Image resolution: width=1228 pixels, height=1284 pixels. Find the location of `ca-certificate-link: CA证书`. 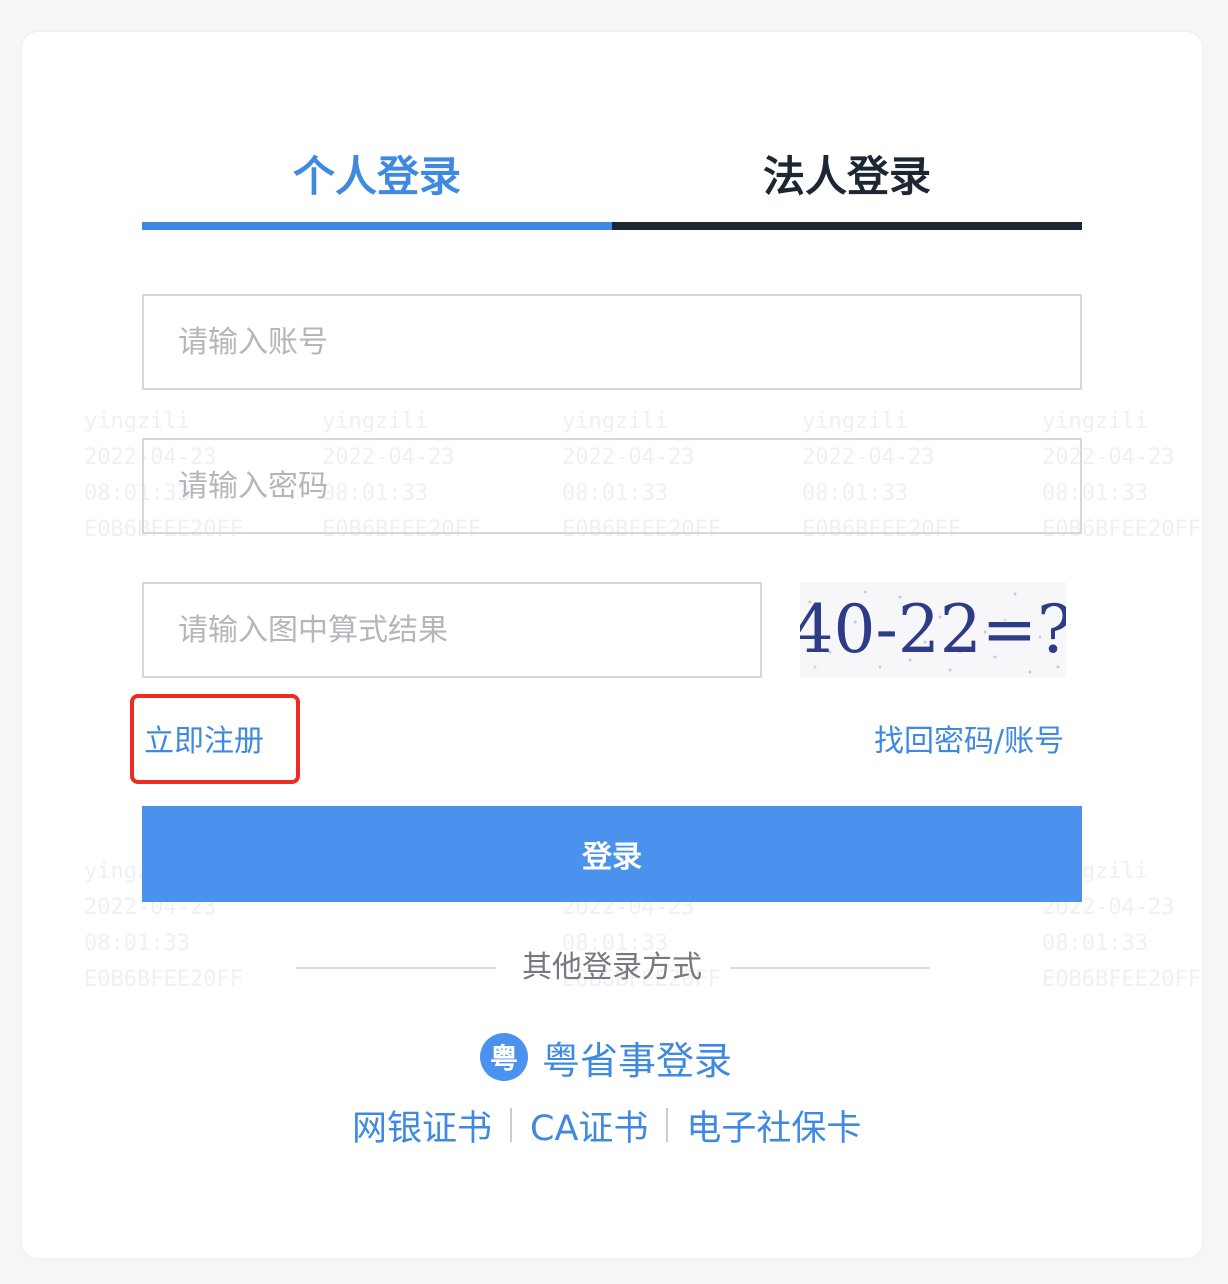

ca-certificate-link: CA证书 is located at coordinates (589, 1125).